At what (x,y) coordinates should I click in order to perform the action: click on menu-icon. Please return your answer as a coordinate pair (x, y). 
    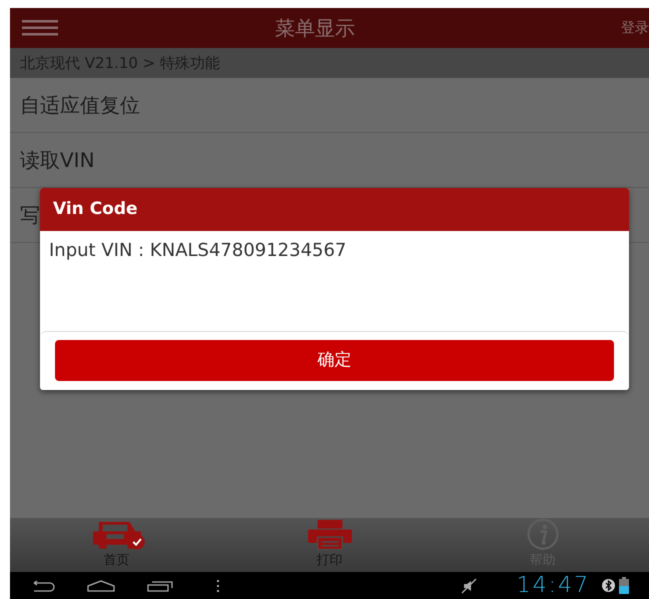
    Looking at the image, I should click on (40, 28).